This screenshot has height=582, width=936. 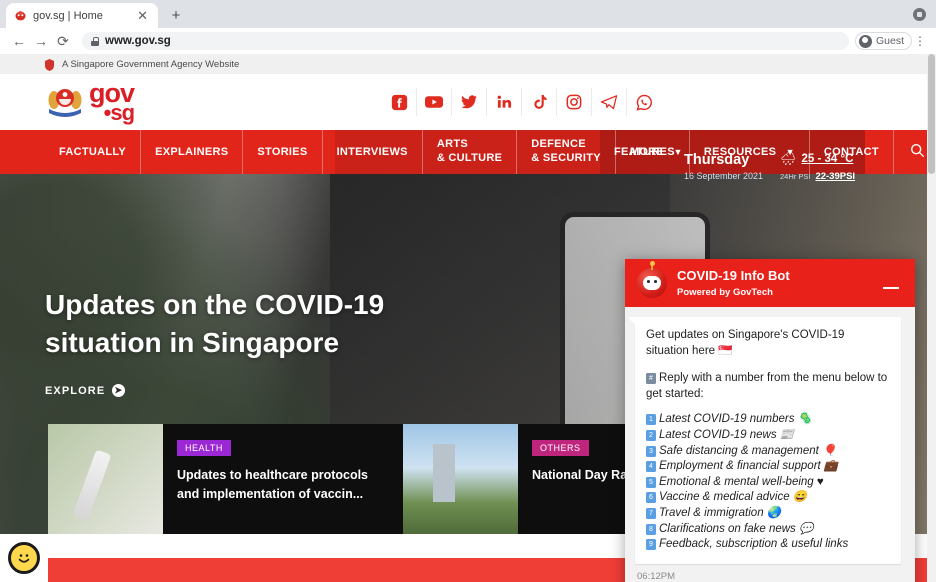 What do you see at coordinates (609, 102) in the screenshot?
I see `telegram-icon` at bounding box center [609, 102].